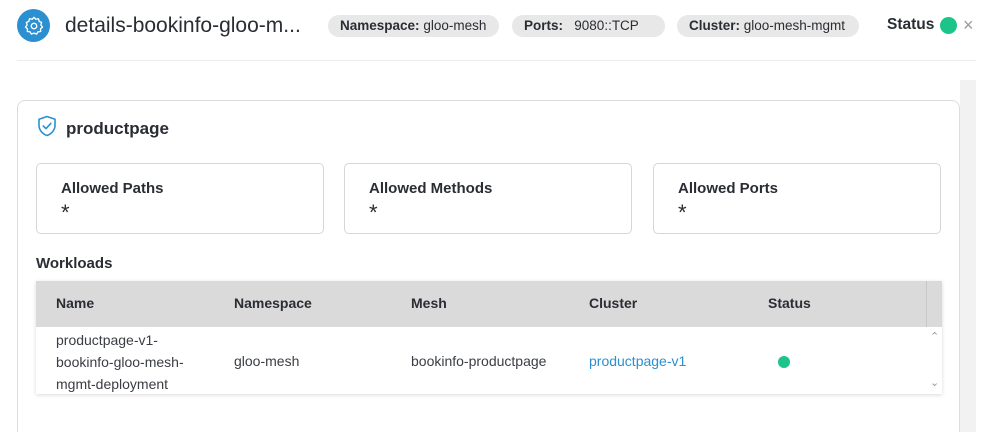  What do you see at coordinates (112, 188) in the screenshot?
I see `allowed-paths-label: Allowed Paths` at bounding box center [112, 188].